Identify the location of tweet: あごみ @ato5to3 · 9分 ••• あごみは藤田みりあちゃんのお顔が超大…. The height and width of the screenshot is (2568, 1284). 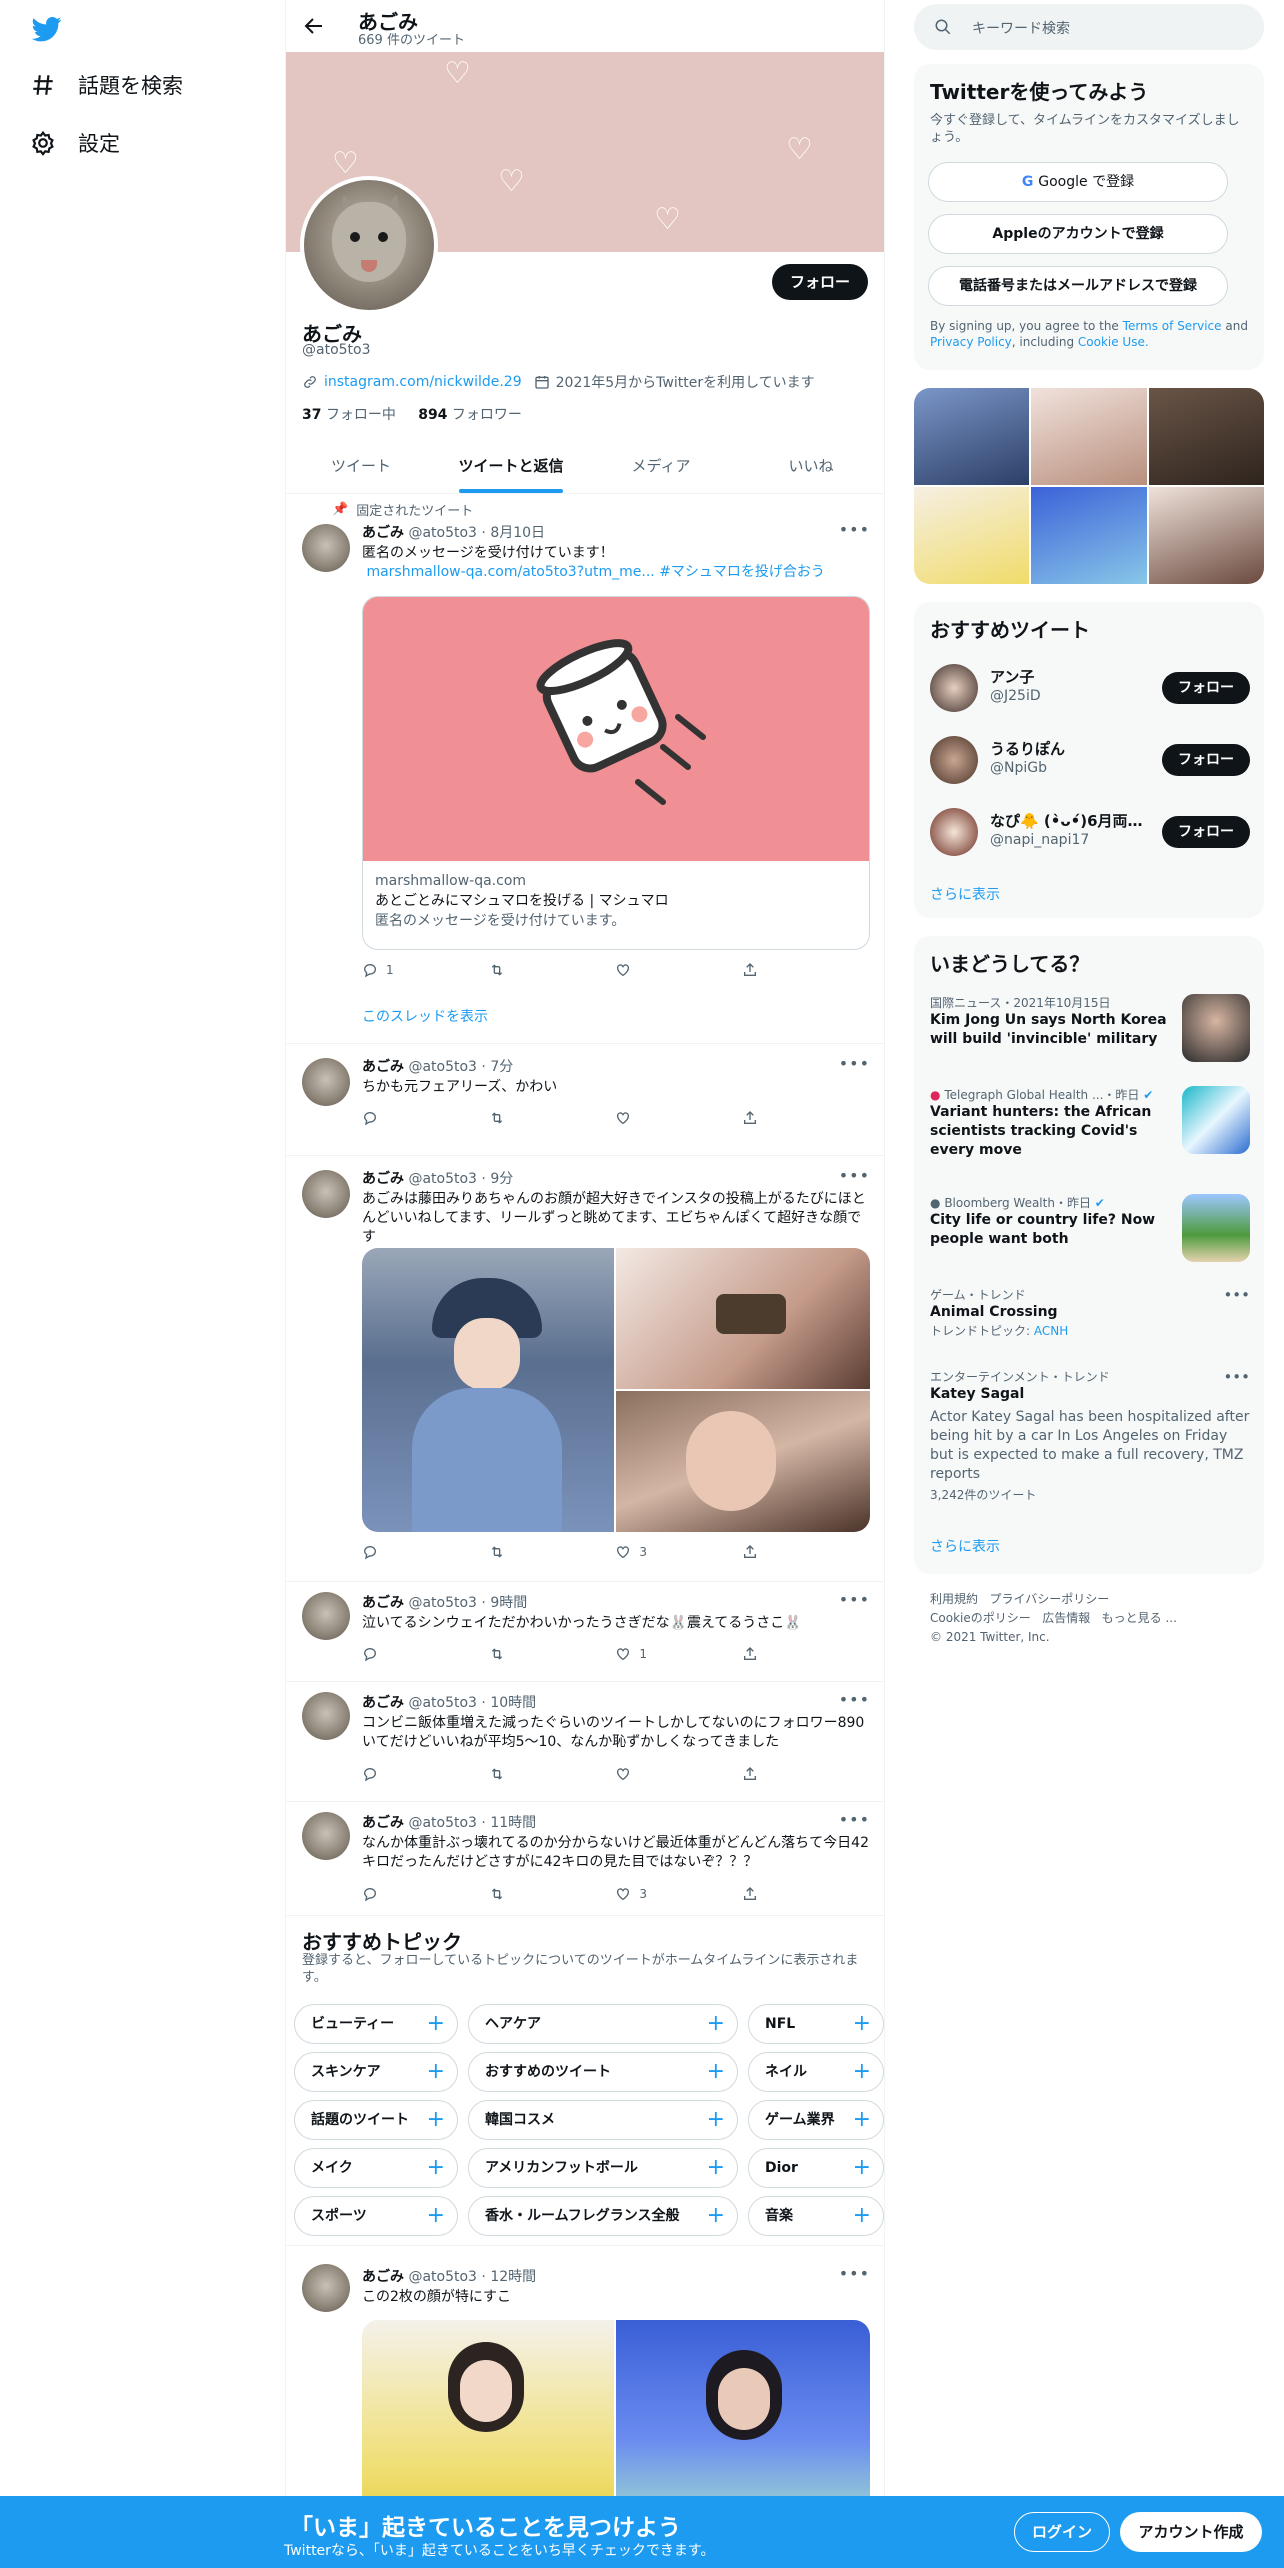
(585, 1369).